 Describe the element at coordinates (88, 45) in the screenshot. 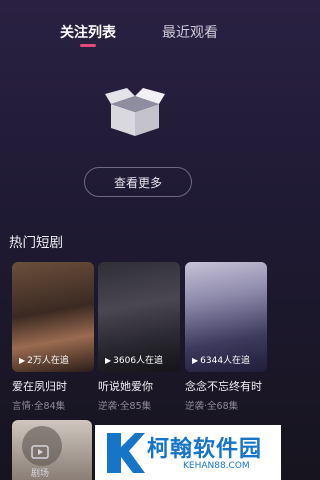

I see `active-tab-indicator` at that location.